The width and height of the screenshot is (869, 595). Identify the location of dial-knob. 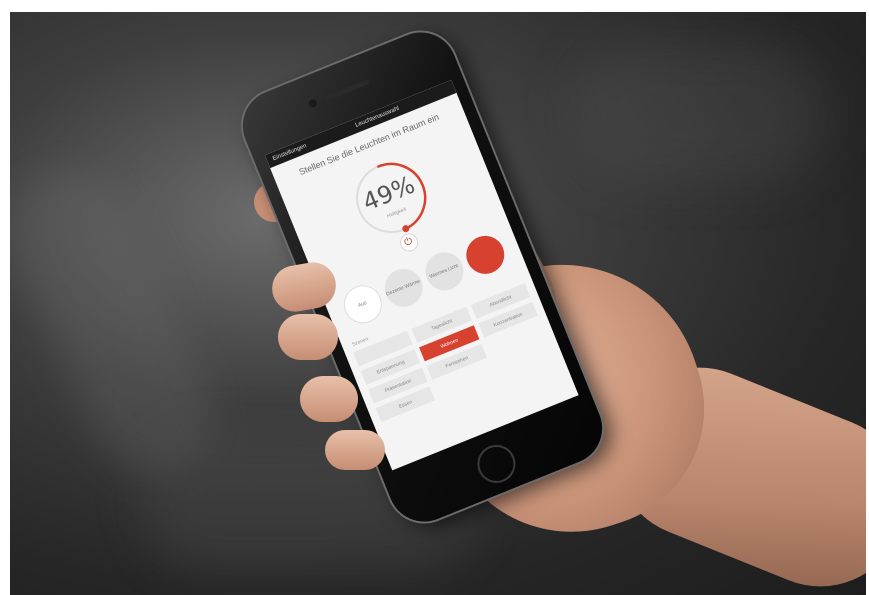
(405, 228).